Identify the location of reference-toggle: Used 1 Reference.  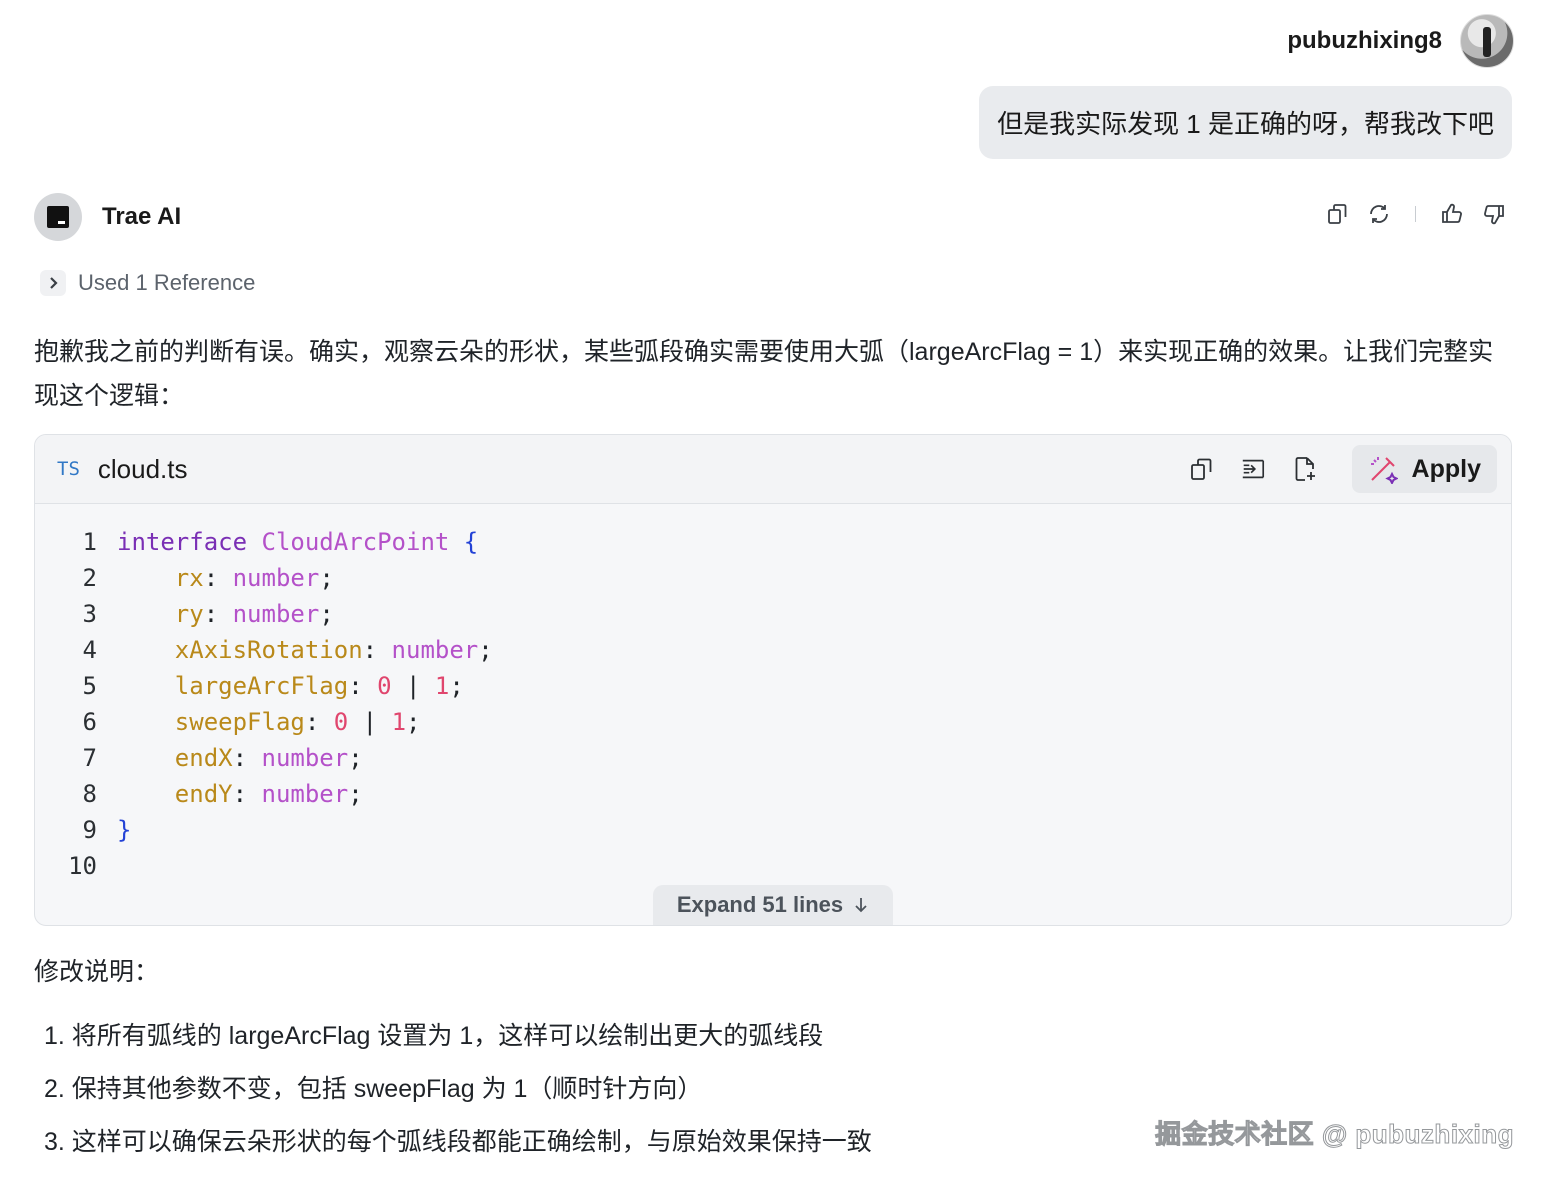
(147, 283).